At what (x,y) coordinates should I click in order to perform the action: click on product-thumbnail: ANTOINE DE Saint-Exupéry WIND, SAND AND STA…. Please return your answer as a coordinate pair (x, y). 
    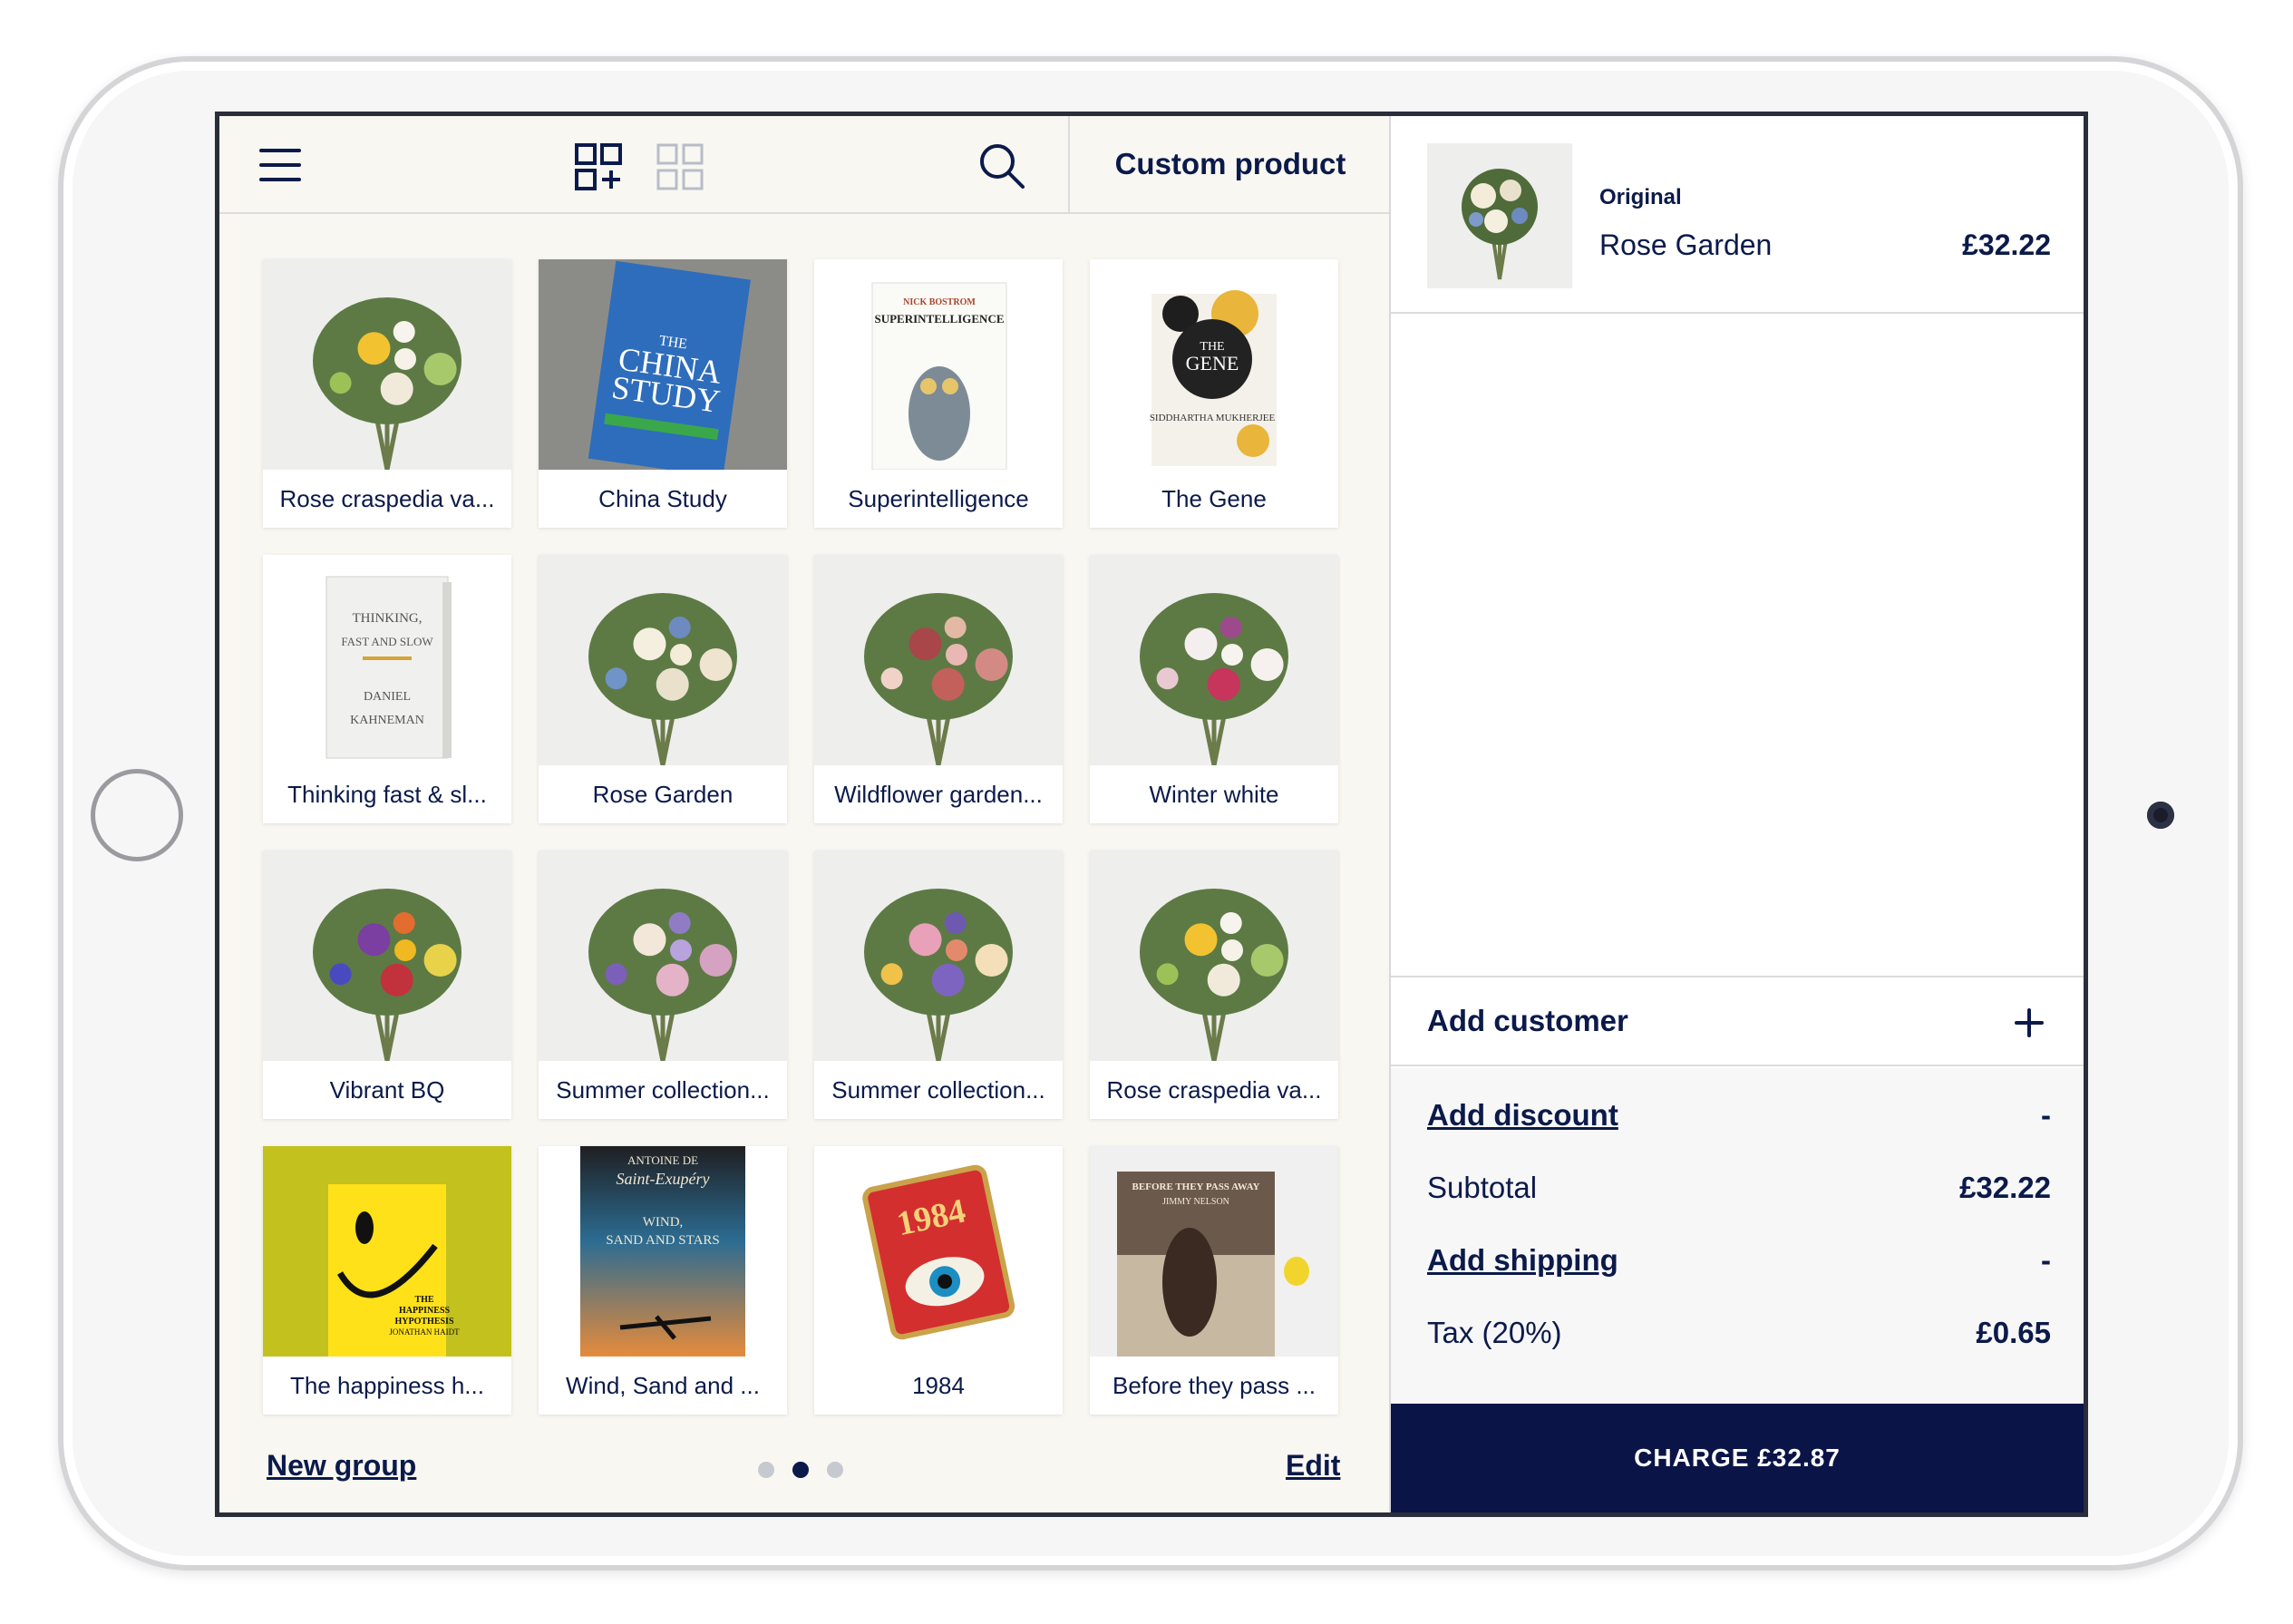
    Looking at the image, I should click on (663, 1251).